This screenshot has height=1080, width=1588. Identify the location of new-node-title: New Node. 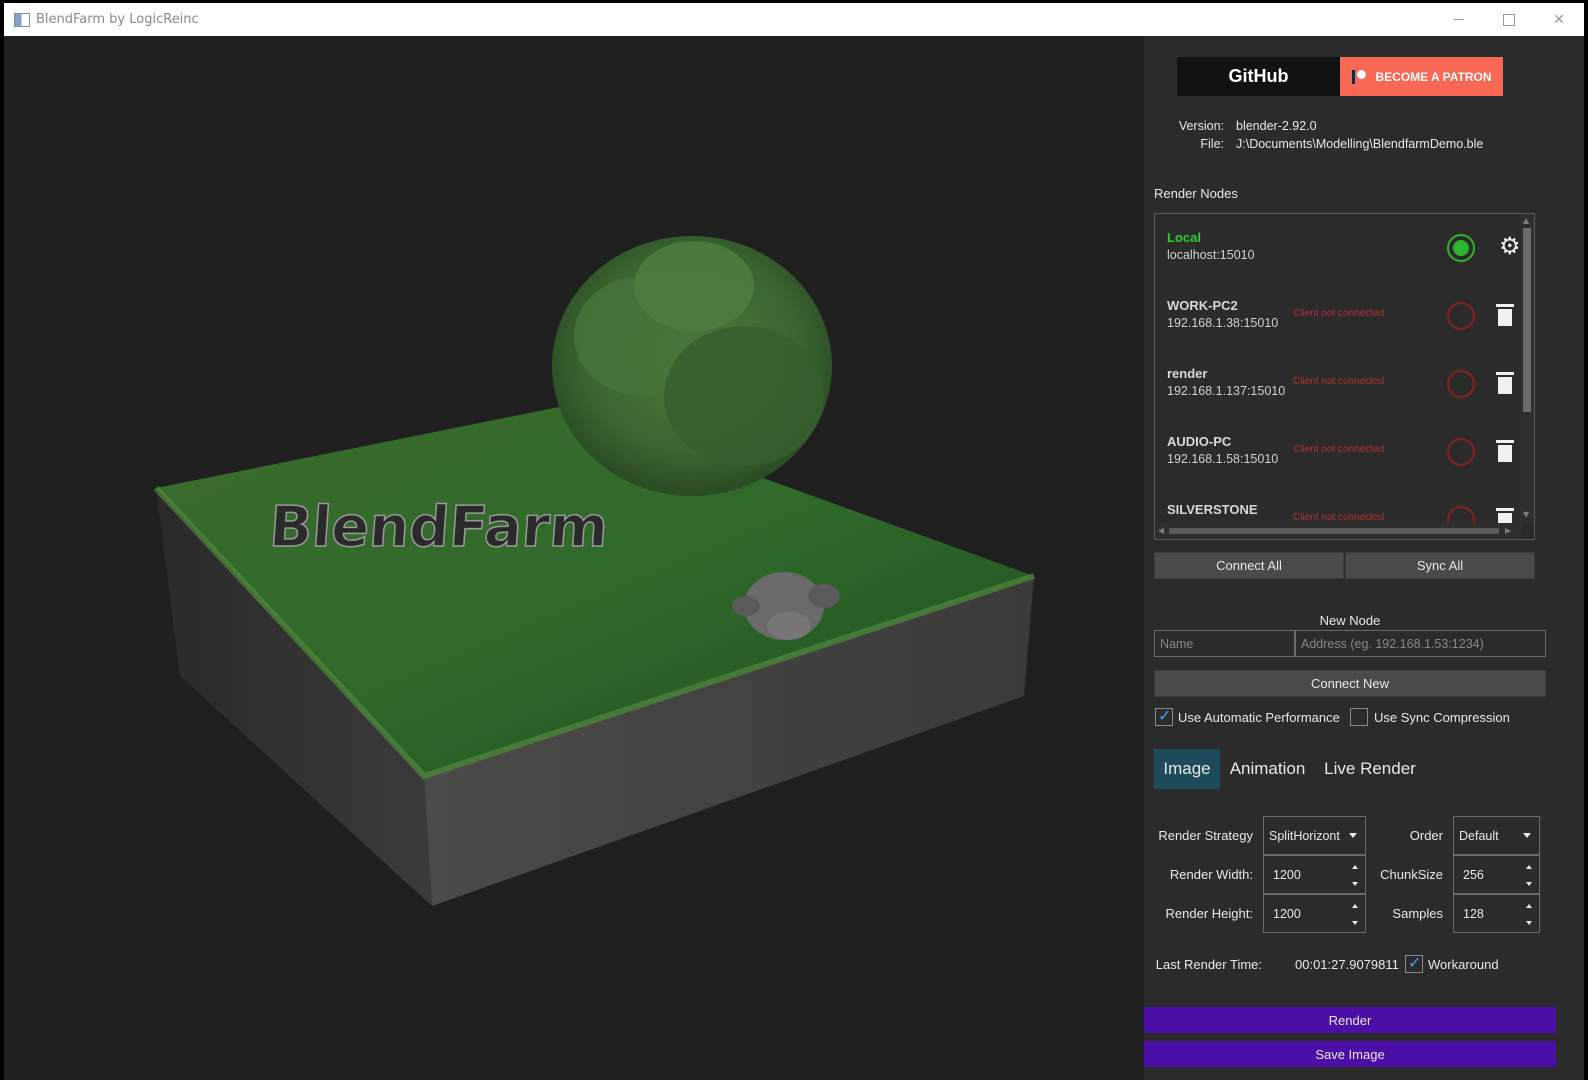
(1350, 620).